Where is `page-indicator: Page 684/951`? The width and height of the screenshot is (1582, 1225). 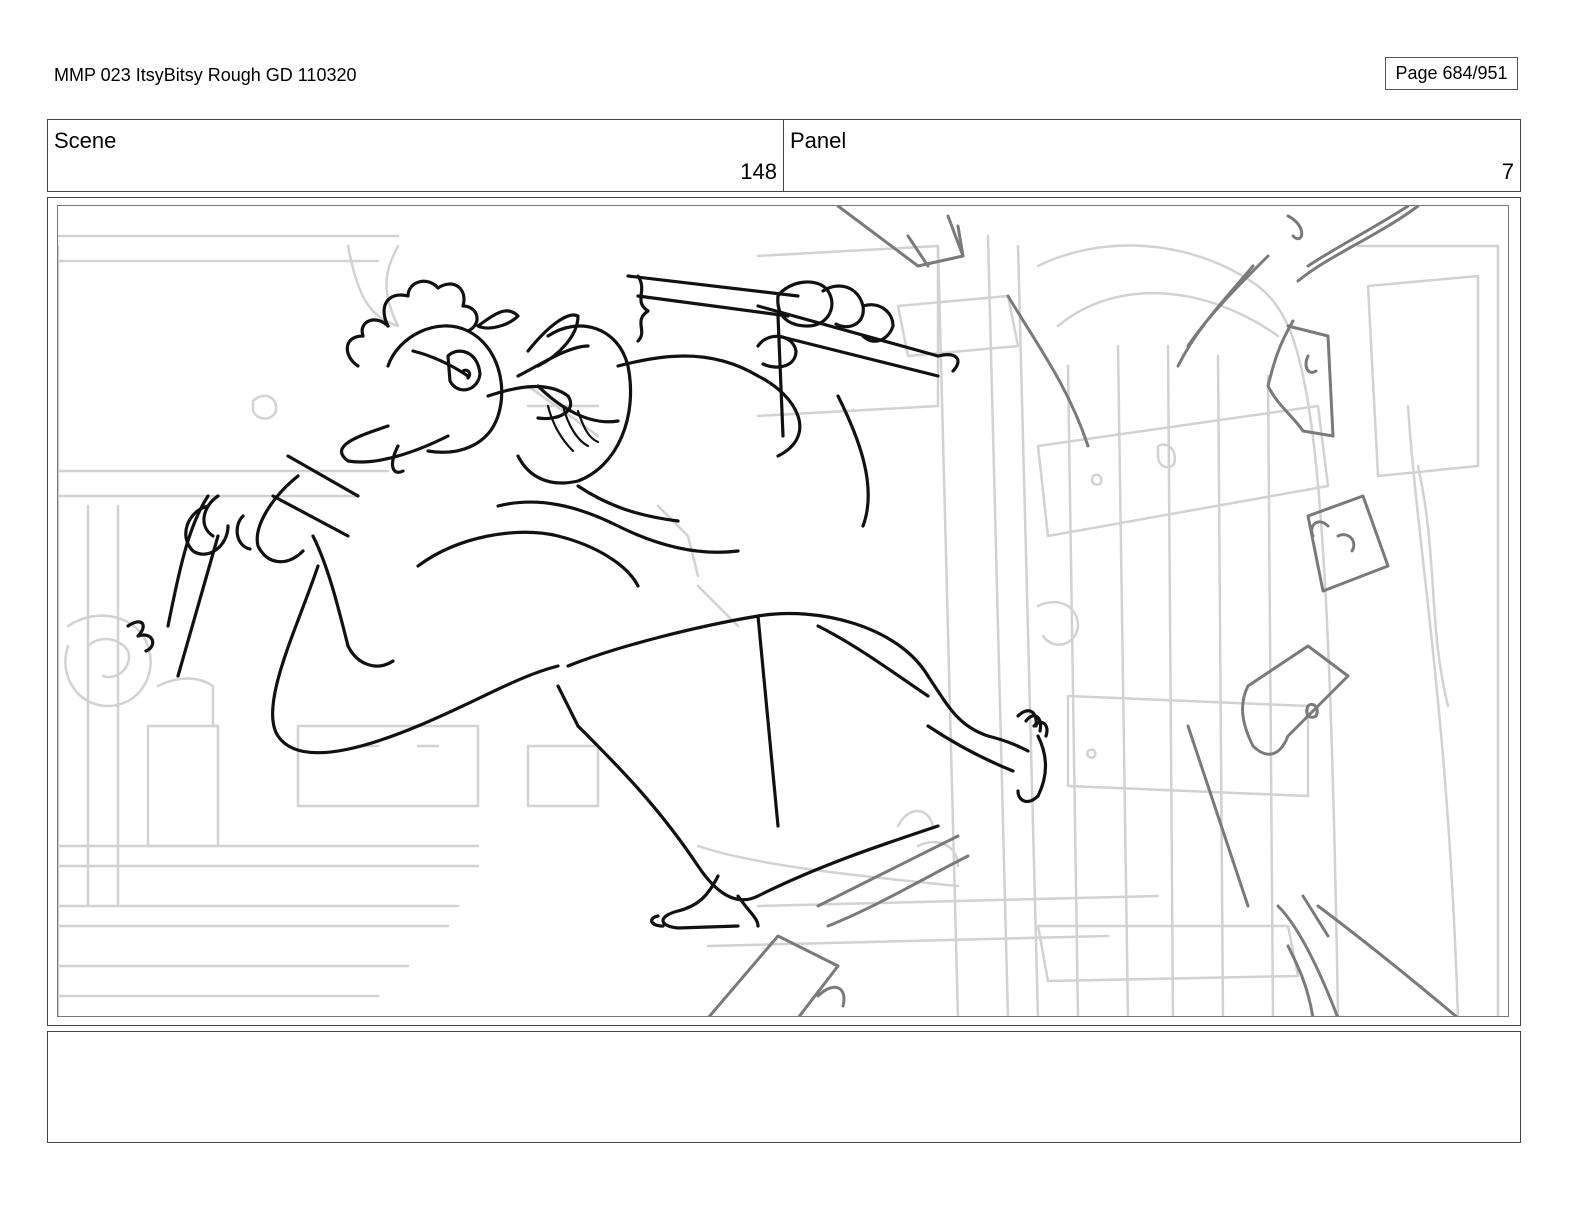
page-indicator: Page 684/951 is located at coordinates (1451, 73).